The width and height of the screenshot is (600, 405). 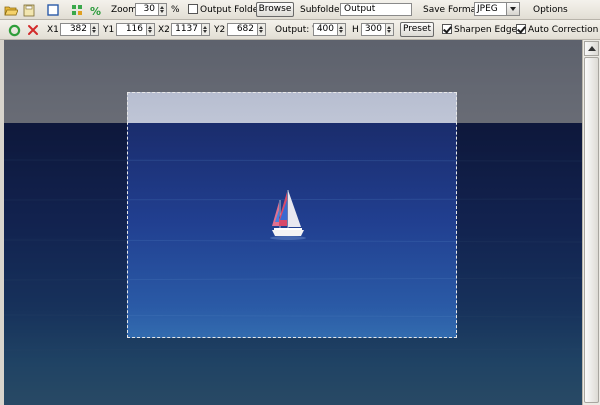 I want to click on open-folder-icon, so click(x=11, y=10).